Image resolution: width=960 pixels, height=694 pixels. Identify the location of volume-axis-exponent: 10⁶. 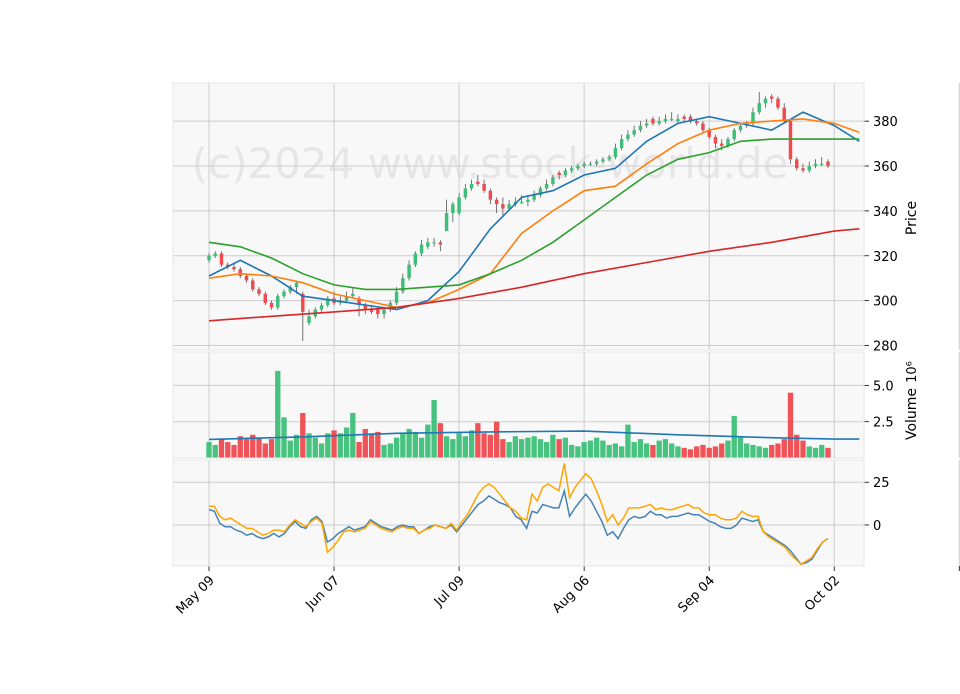
(912, 372).